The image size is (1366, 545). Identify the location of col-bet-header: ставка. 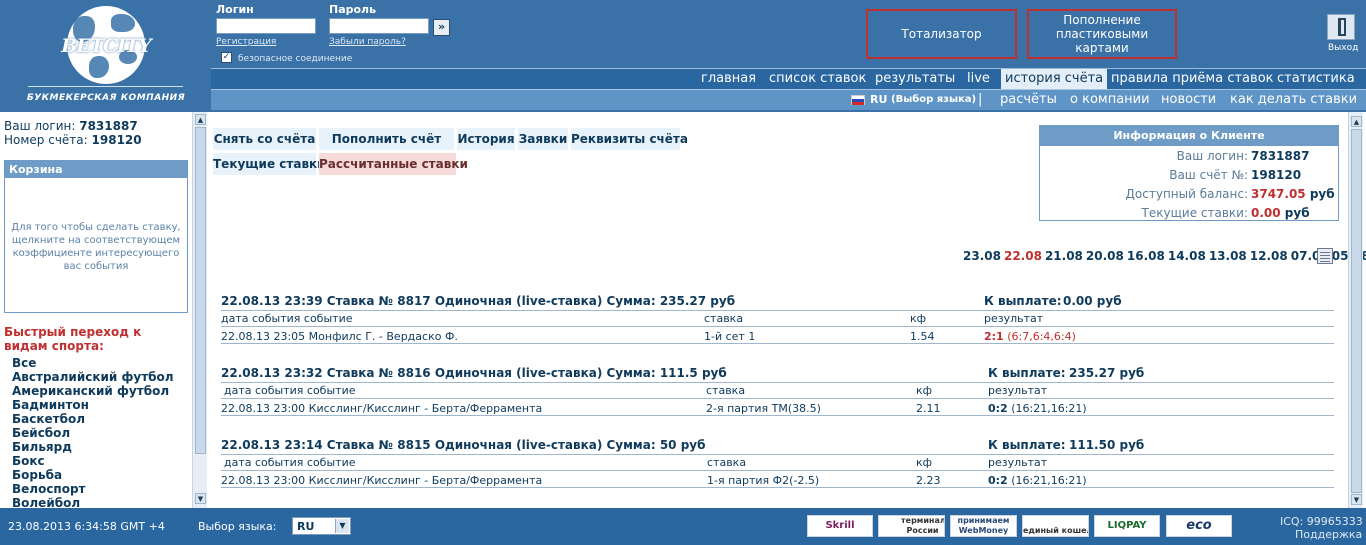
(727, 462).